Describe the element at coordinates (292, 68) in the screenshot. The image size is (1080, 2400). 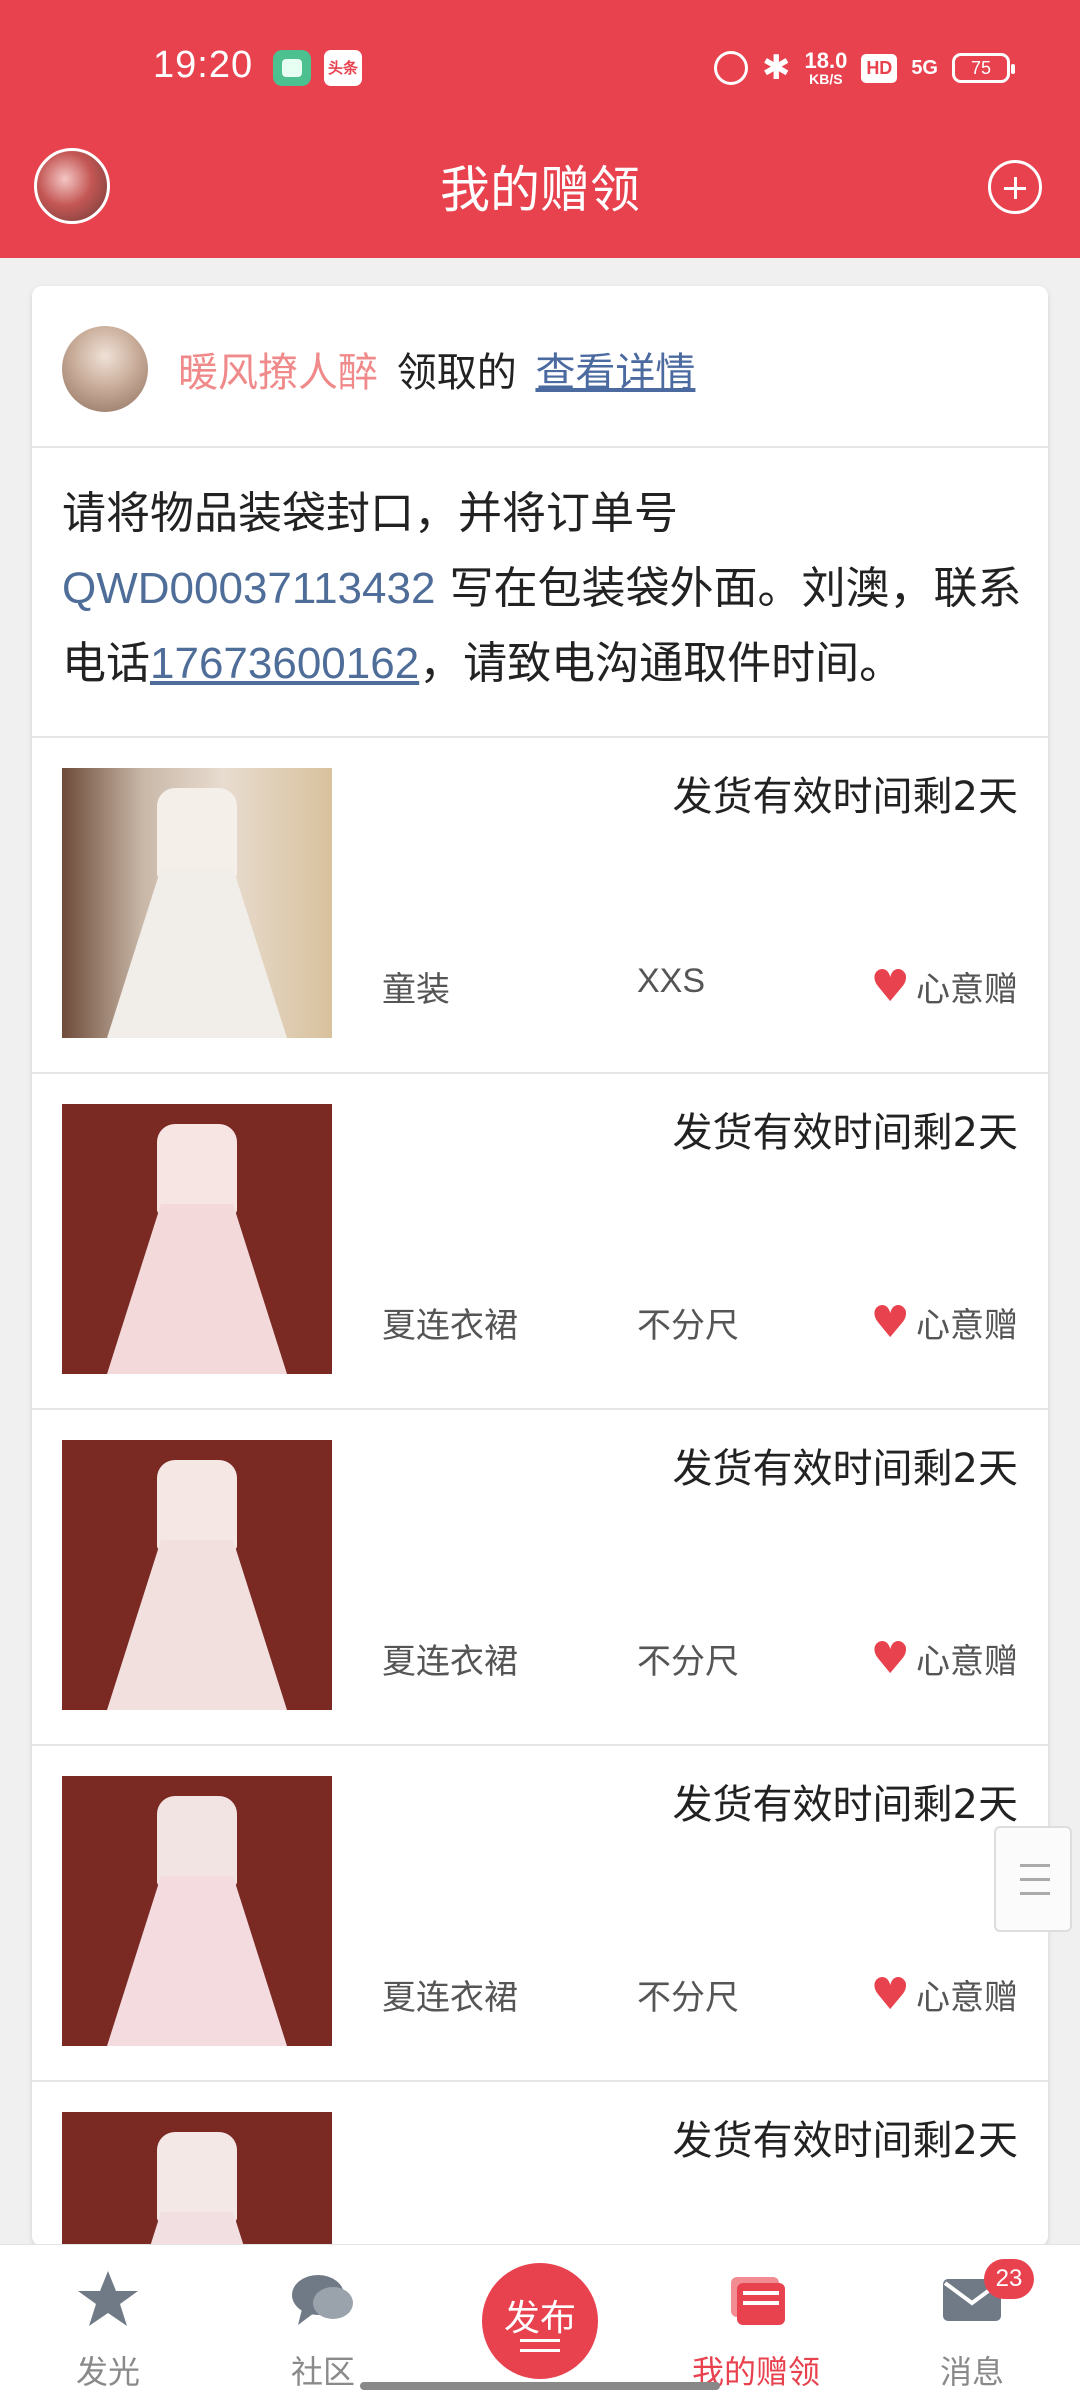
I see `app-notification-icon` at that location.